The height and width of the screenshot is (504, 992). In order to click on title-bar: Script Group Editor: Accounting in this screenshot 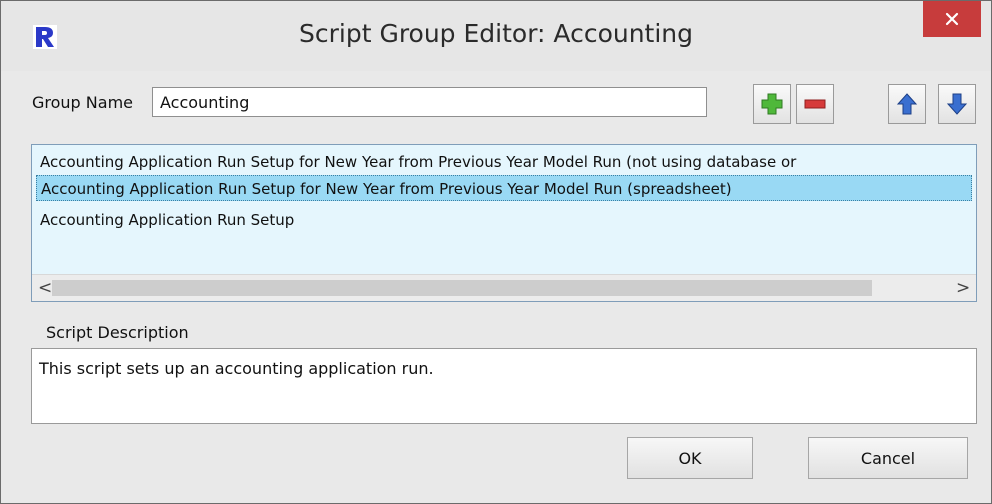, I will do `click(496, 36)`.